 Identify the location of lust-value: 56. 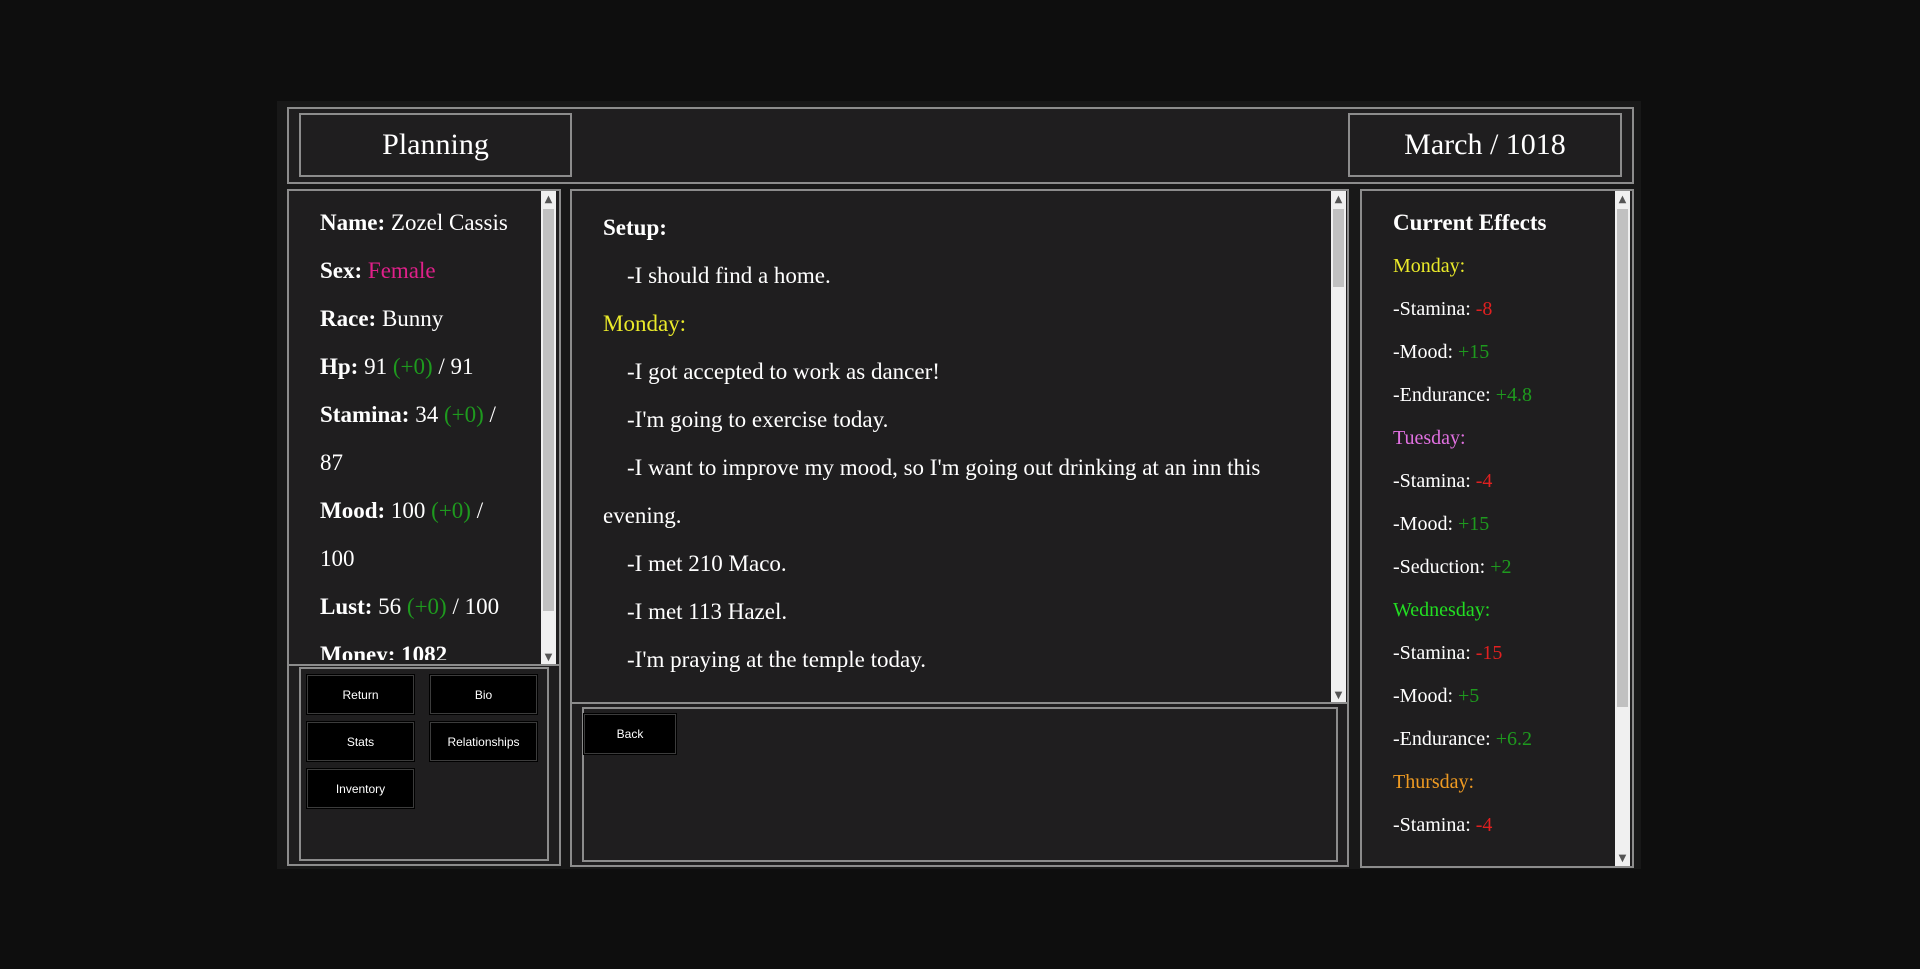
(390, 606).